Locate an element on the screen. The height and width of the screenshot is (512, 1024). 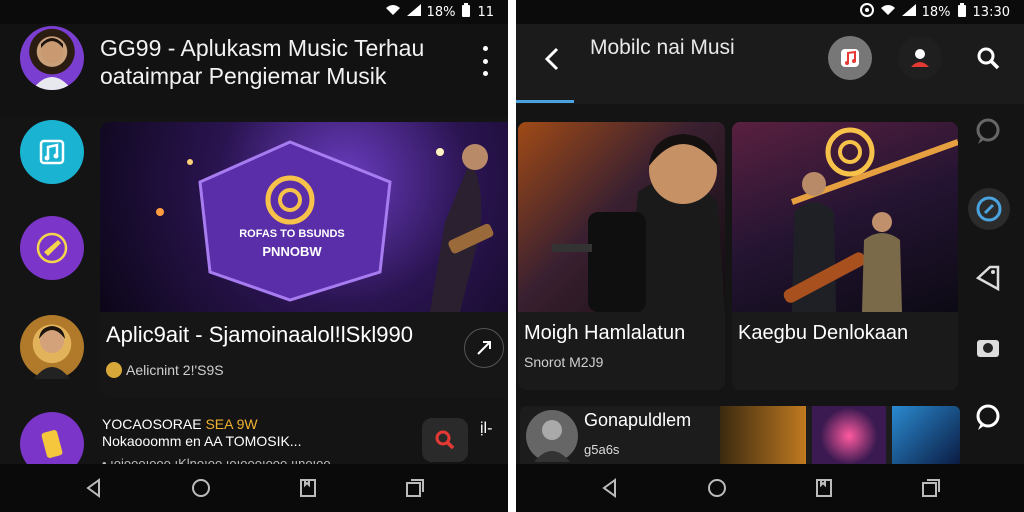
status-bar: 18% 11 is located at coordinates (254, 12).